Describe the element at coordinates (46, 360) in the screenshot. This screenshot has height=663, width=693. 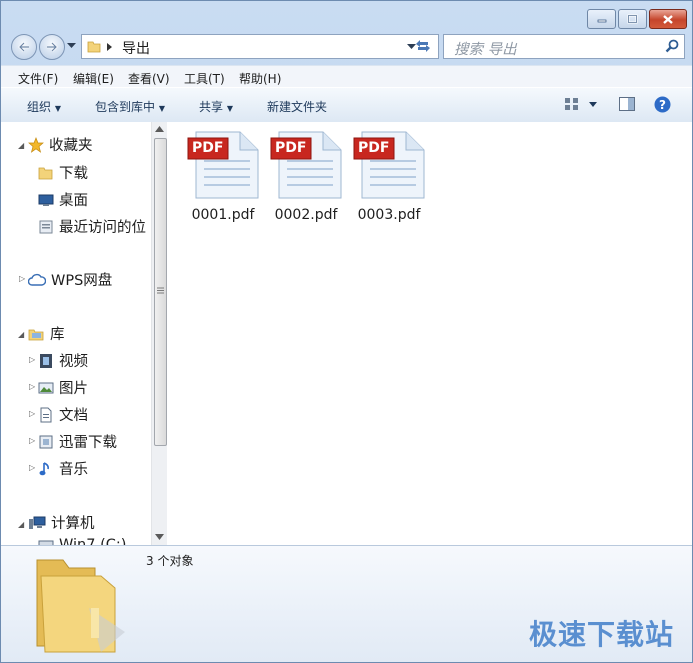
I see `video-icon` at that location.